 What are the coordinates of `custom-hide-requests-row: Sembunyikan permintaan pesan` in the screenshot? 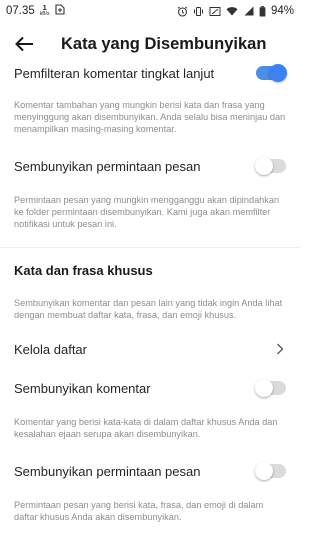 It's located at (150, 471).